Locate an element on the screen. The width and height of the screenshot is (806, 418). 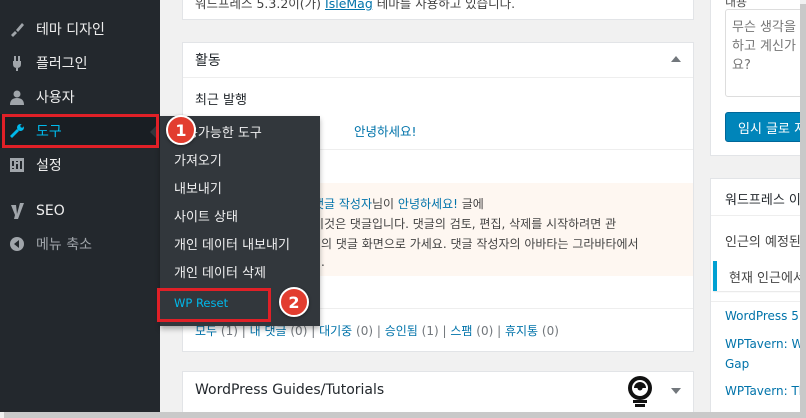
frame-shadow-bottom is located at coordinates (405, 415).